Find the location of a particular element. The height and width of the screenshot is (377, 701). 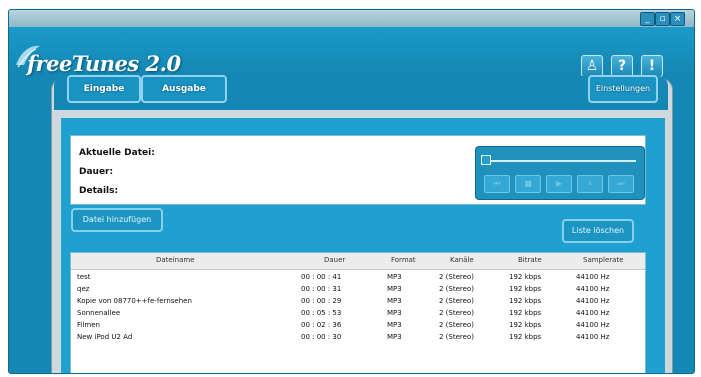

header: freeTunes 2.0 ♙ ? ! is located at coordinates (351, 52).